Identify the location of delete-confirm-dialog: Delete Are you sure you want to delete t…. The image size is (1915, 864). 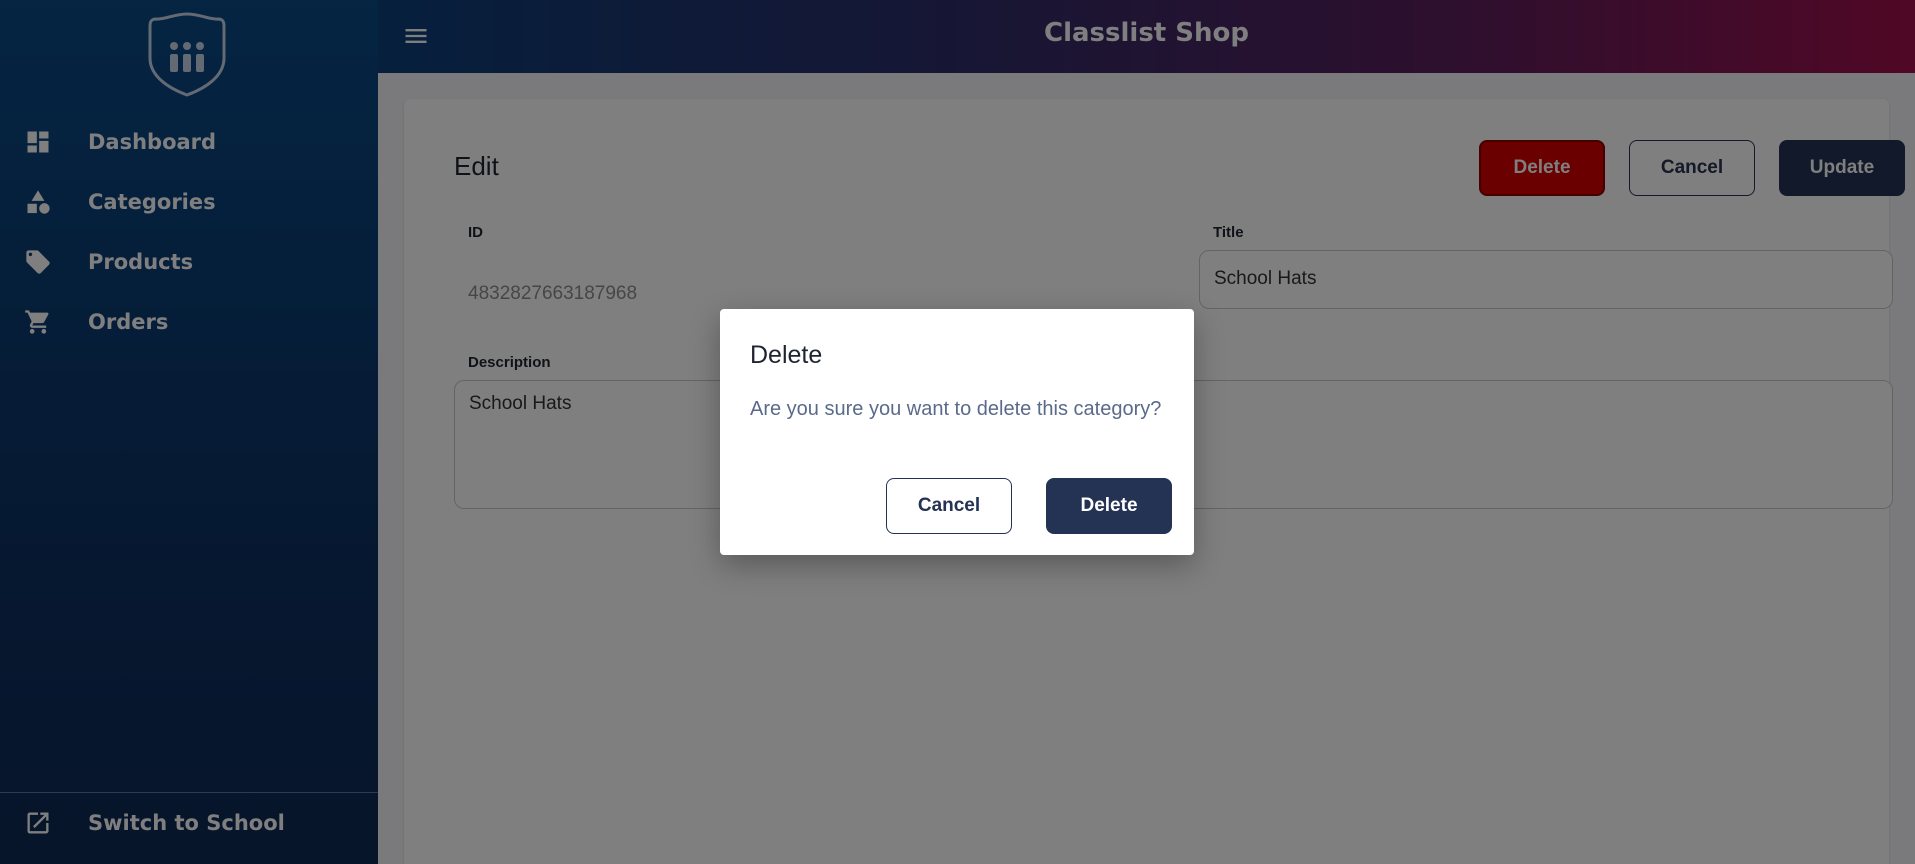
(957, 432).